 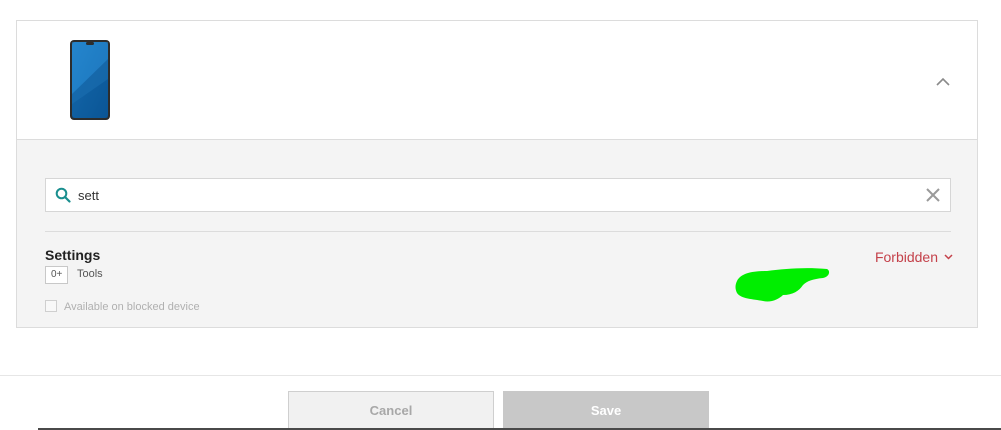 What do you see at coordinates (948, 257) in the screenshot?
I see `chevron-down-icon` at bounding box center [948, 257].